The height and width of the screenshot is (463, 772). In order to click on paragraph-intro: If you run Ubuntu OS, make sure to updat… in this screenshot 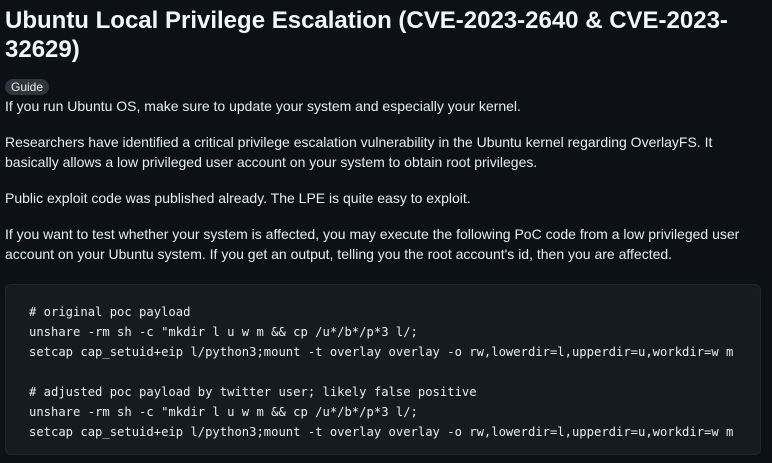, I will do `click(263, 106)`.